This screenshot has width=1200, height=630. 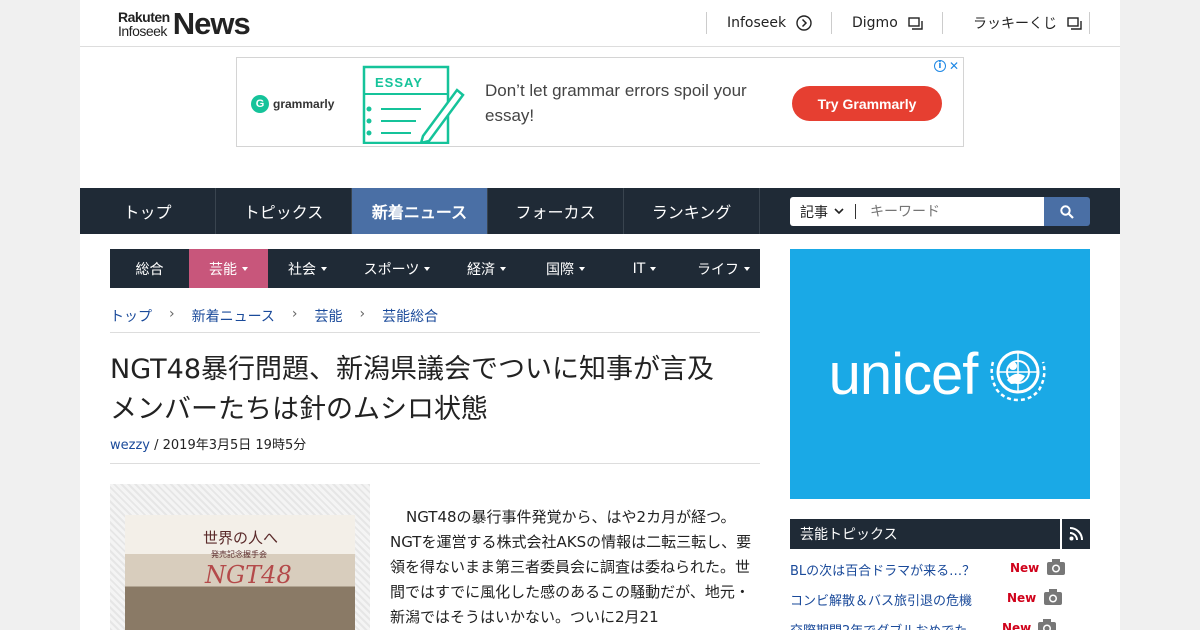 What do you see at coordinates (814, 212) in the screenshot?
I see `search-category-label: 記事` at bounding box center [814, 212].